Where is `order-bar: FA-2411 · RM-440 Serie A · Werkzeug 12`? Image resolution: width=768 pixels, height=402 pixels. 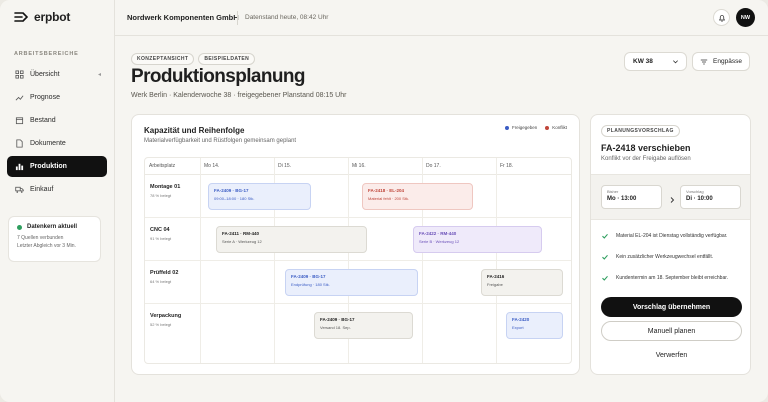 order-bar: FA-2411 · RM-440 Serie A · Werkzeug 12 is located at coordinates (291, 239).